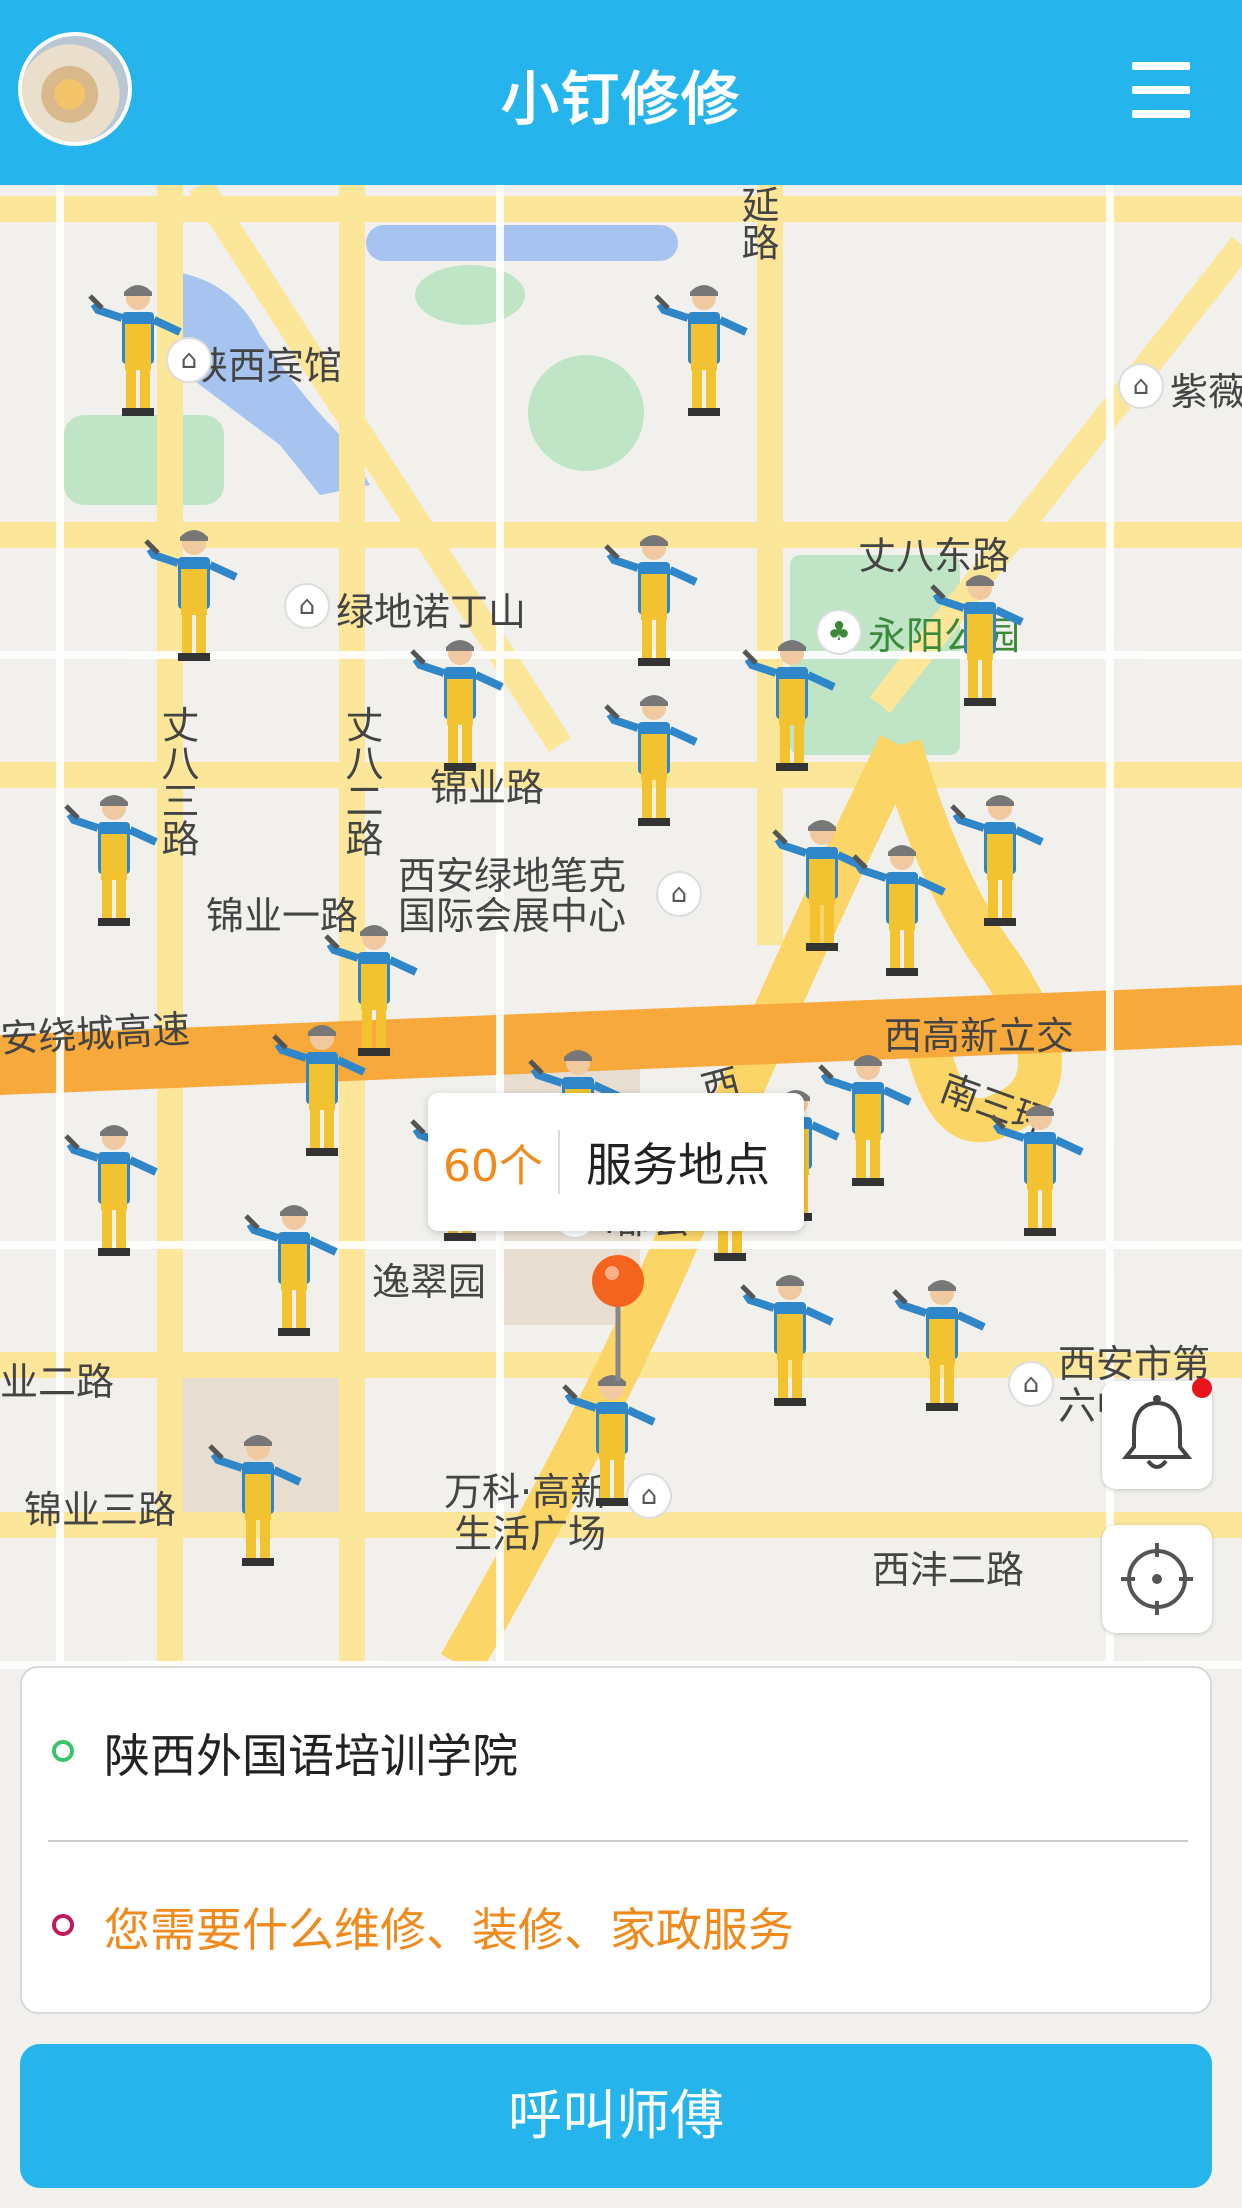 This screenshot has width=1242, height=2208. I want to click on location-value: 陕西外国语培训学院, so click(311, 1756).